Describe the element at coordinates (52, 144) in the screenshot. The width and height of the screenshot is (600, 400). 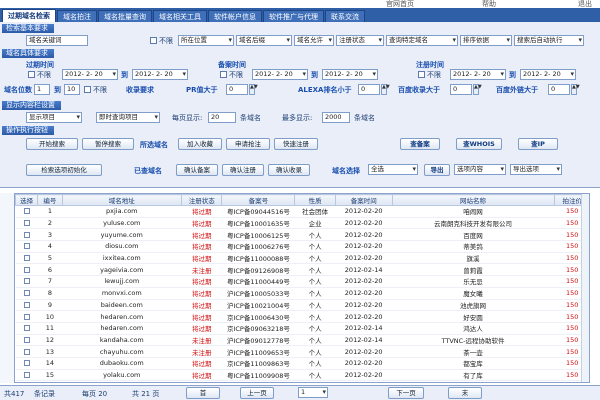
I see `start-search-button: 开始搜索` at that location.